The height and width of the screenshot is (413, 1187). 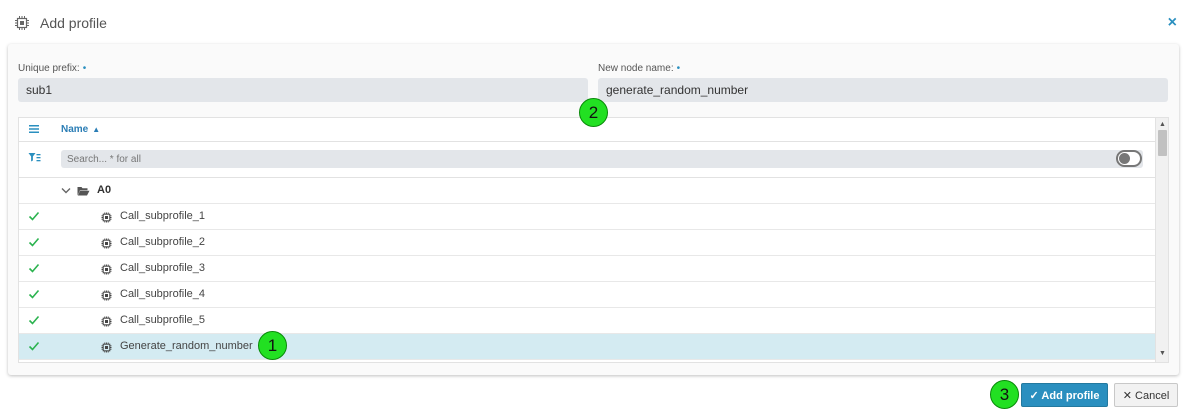 I want to click on tree-group-row: A0, so click(x=587, y=191).